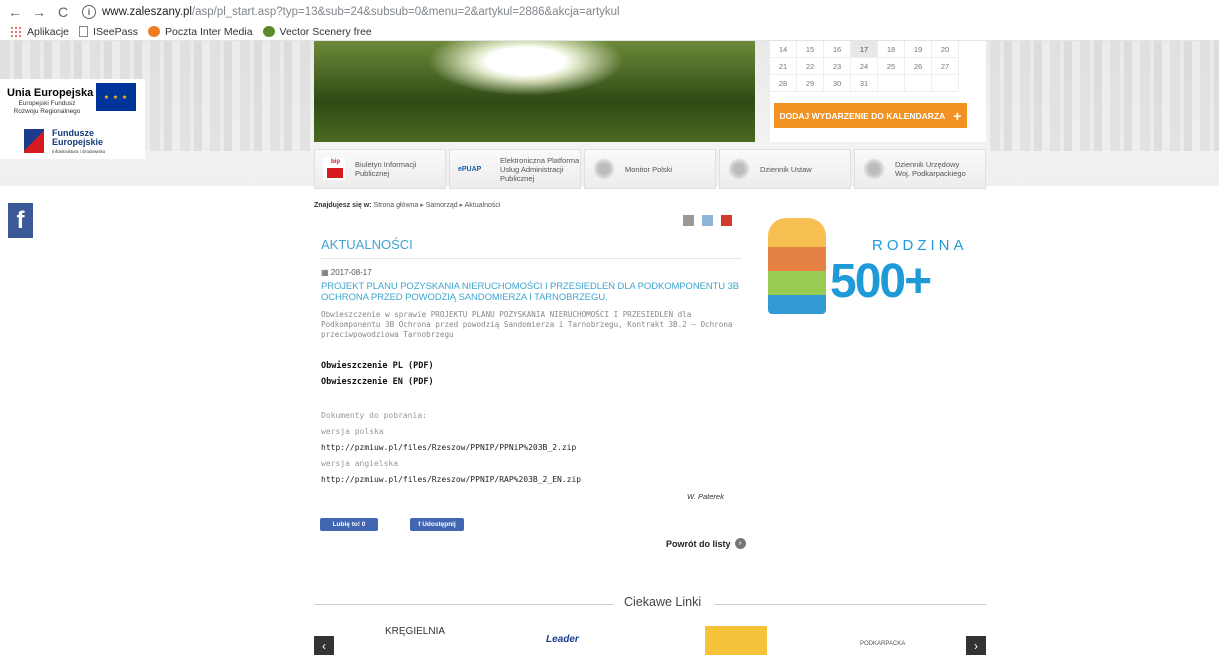 This screenshot has height=655, width=1219. I want to click on calendar-day: 29, so click(810, 83).